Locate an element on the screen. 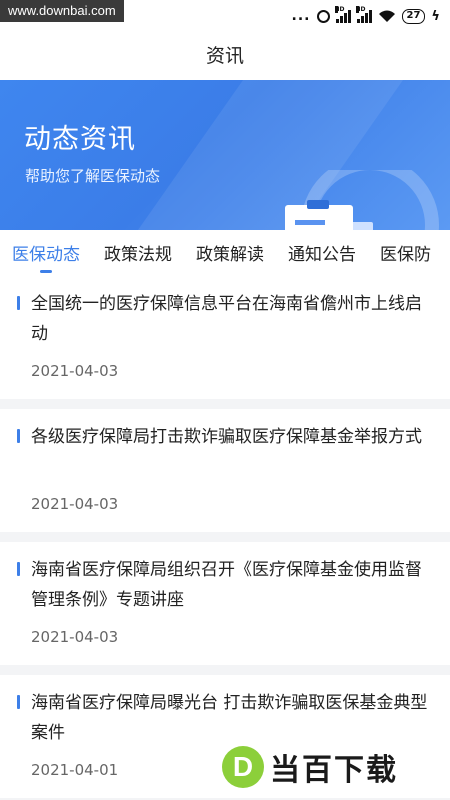 Image resolution: width=450 pixels, height=800 pixels. tab-insurance-prevention: 医保防 is located at coordinates (405, 254).